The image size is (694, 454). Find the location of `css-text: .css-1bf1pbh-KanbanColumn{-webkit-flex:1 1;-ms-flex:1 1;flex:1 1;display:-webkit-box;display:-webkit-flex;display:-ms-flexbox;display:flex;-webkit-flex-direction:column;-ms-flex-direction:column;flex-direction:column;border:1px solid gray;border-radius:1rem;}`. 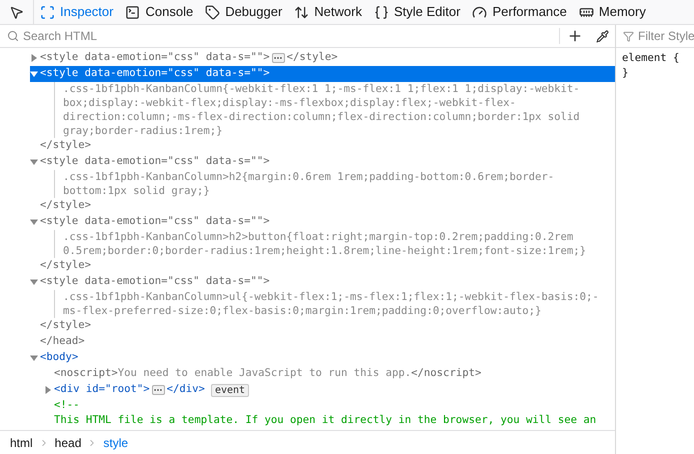

css-text: .css-1bf1pbh-KanbanColumn{-webkit-flex:1 1;-ms-flex:1 1;flex:1 1;display:-webkit-box;display:-webkit-flex;display:-ms-flexbox;display:flex;-webkit-flex-direction:column;-ms-flex-direction:column;flex-direction:column;border:1px solid gray;border-radius:1rem;} is located at coordinates (322, 110).